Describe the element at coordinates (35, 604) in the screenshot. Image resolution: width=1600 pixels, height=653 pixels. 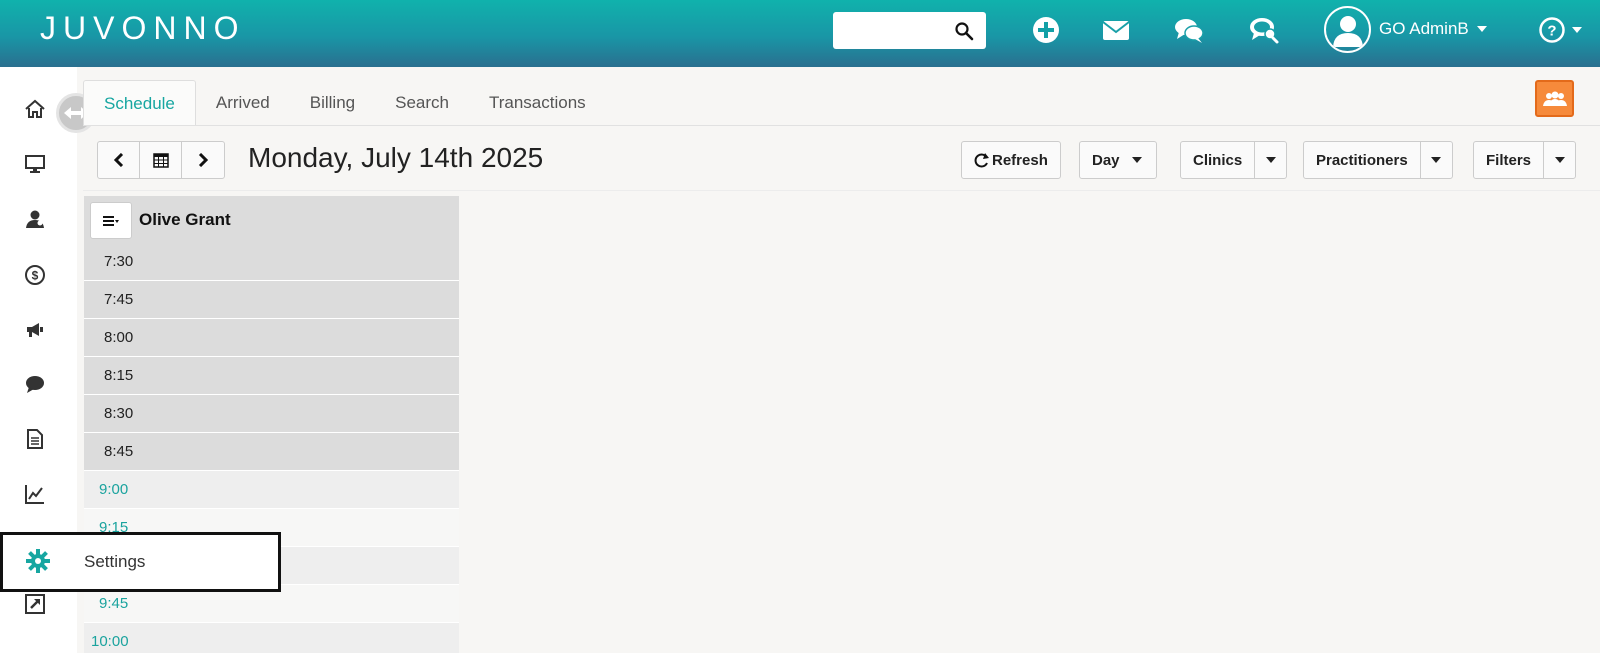
I see `external-link-icon` at that location.